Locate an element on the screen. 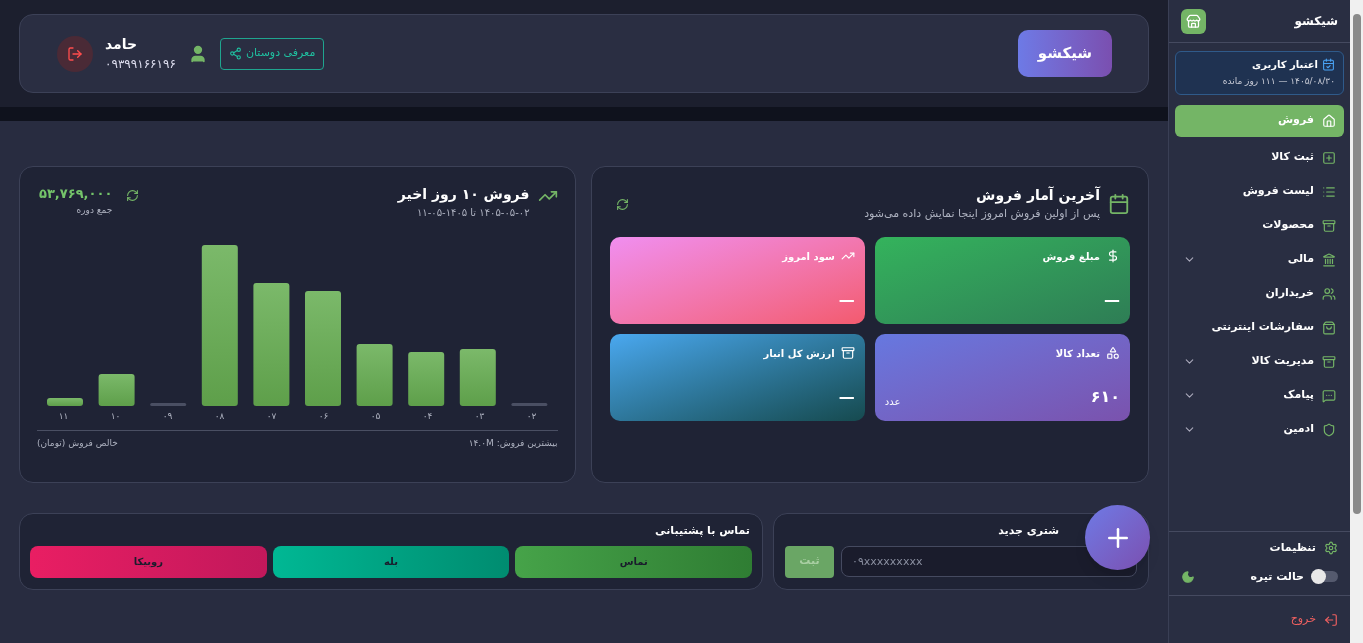 The image size is (1363, 643). sidebar-item: مدیریت کالا is located at coordinates (1259, 361).